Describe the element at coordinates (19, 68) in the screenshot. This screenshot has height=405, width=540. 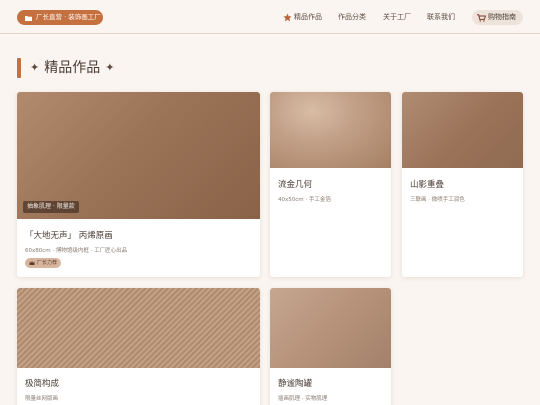
I see `section-accent-bar` at that location.